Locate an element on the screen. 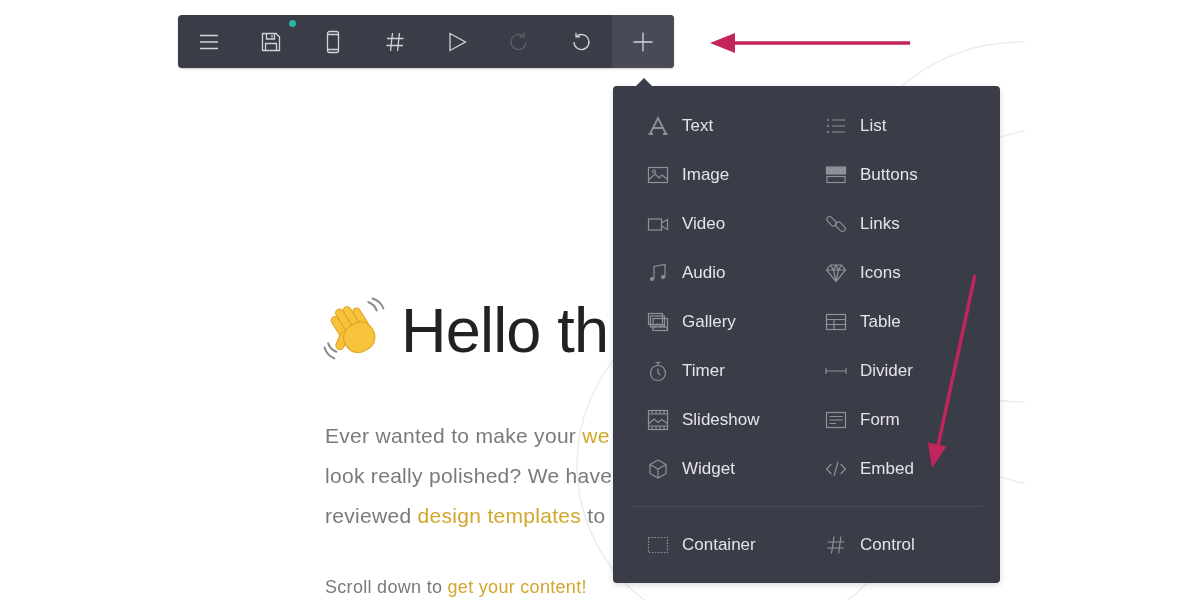 The image size is (1200, 600). menu-item: Video is located at coordinates (686, 223).